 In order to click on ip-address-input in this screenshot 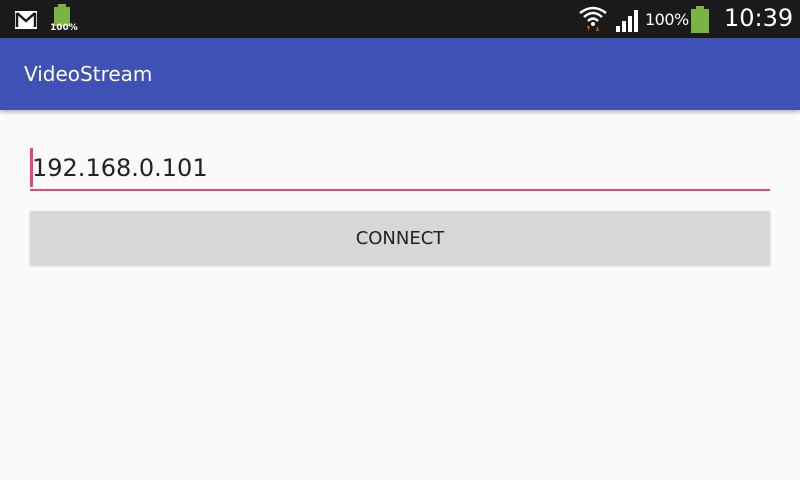, I will do `click(397, 168)`.